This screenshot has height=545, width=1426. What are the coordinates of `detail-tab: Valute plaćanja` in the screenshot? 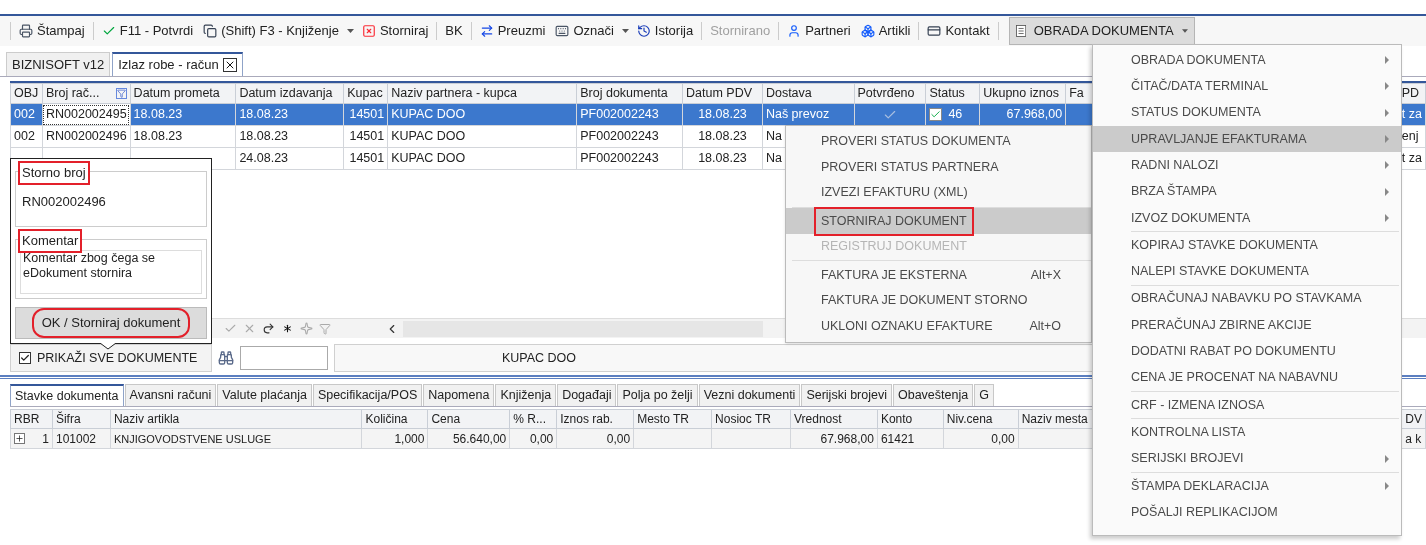 It's located at (264, 395).